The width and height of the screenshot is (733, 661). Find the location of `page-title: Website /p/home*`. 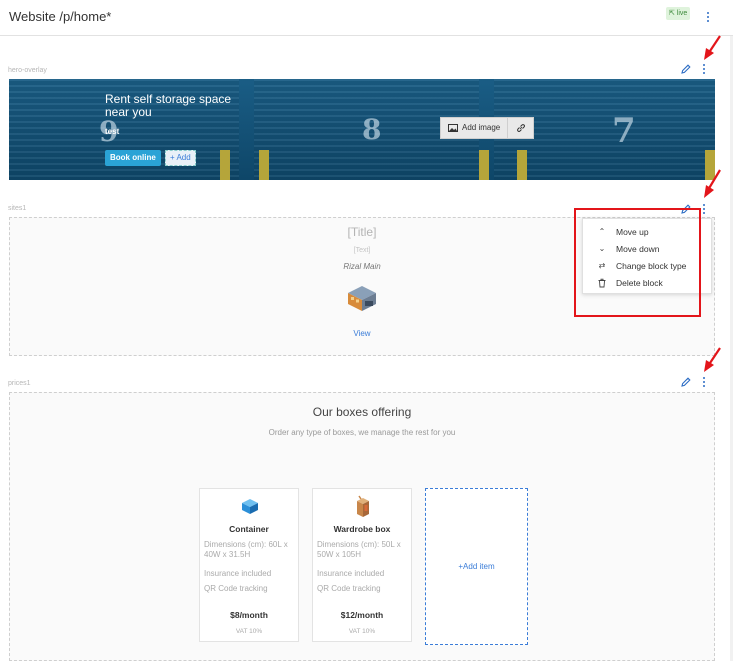

page-title: Website /p/home* is located at coordinates (60, 16).